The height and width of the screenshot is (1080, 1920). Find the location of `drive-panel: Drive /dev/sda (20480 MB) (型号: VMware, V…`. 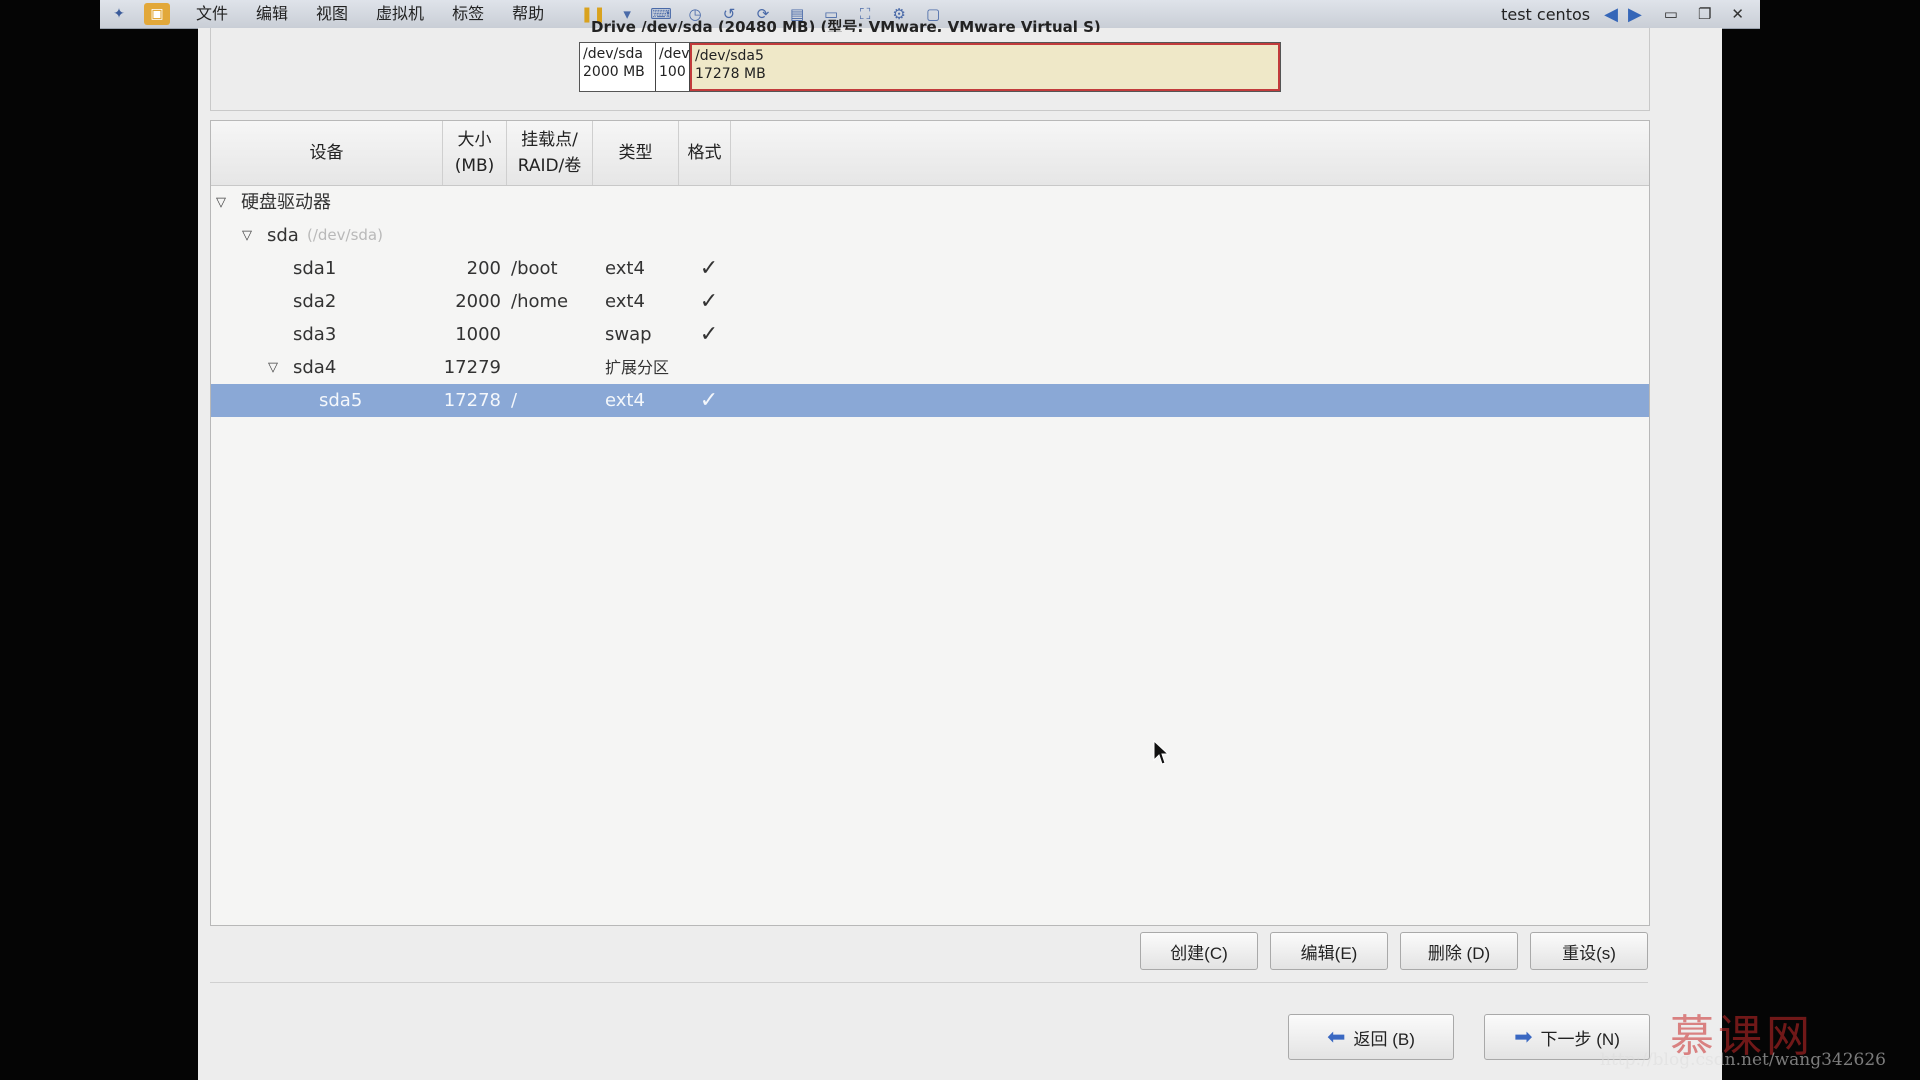

drive-panel: Drive /dev/sda (20480 MB) (型号: VMware, V… is located at coordinates (930, 64).